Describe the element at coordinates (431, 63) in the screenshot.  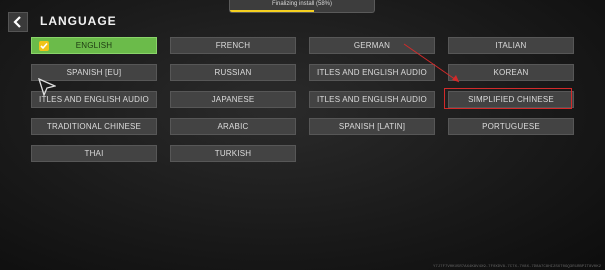
I see `annotation-arrow` at that location.